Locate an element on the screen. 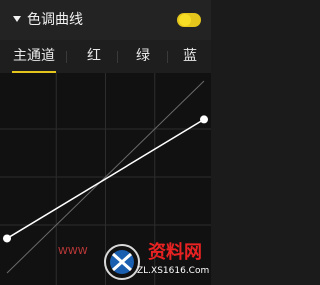 The width and height of the screenshot is (320, 285). enable-toggle is located at coordinates (189, 20).